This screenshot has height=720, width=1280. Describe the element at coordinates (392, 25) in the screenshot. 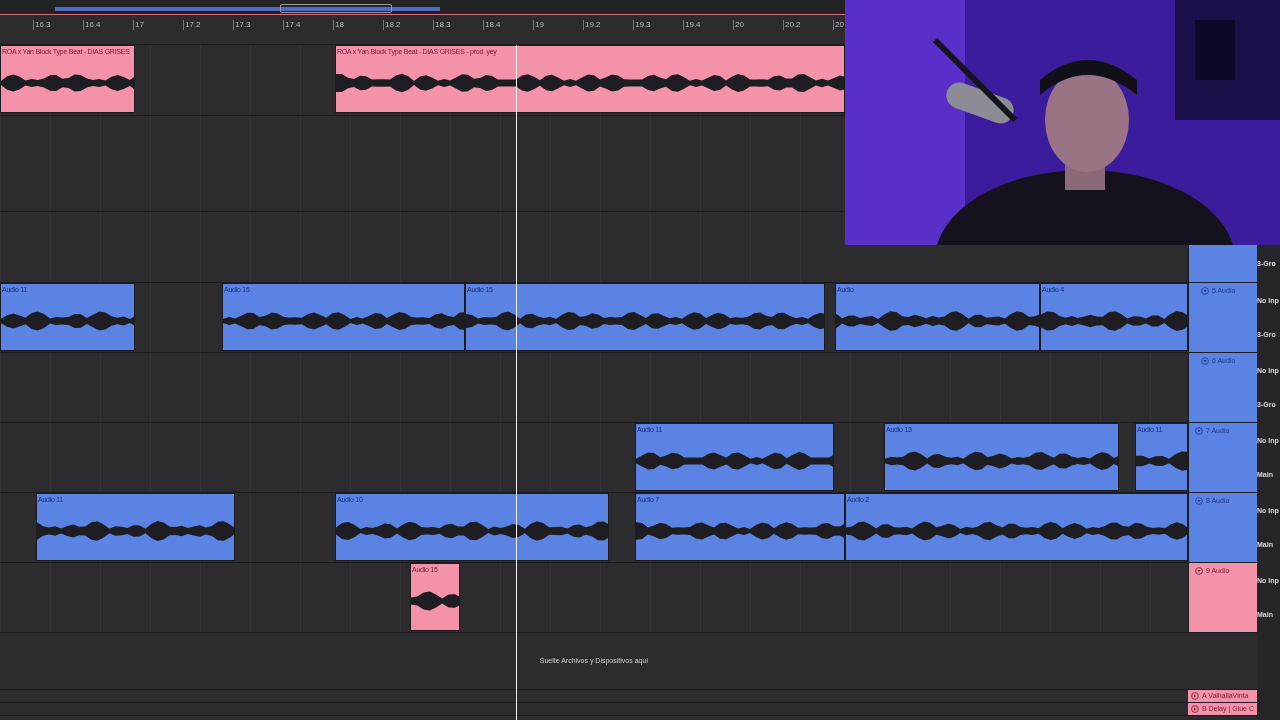

I see `ruler-label: 18.2` at that location.